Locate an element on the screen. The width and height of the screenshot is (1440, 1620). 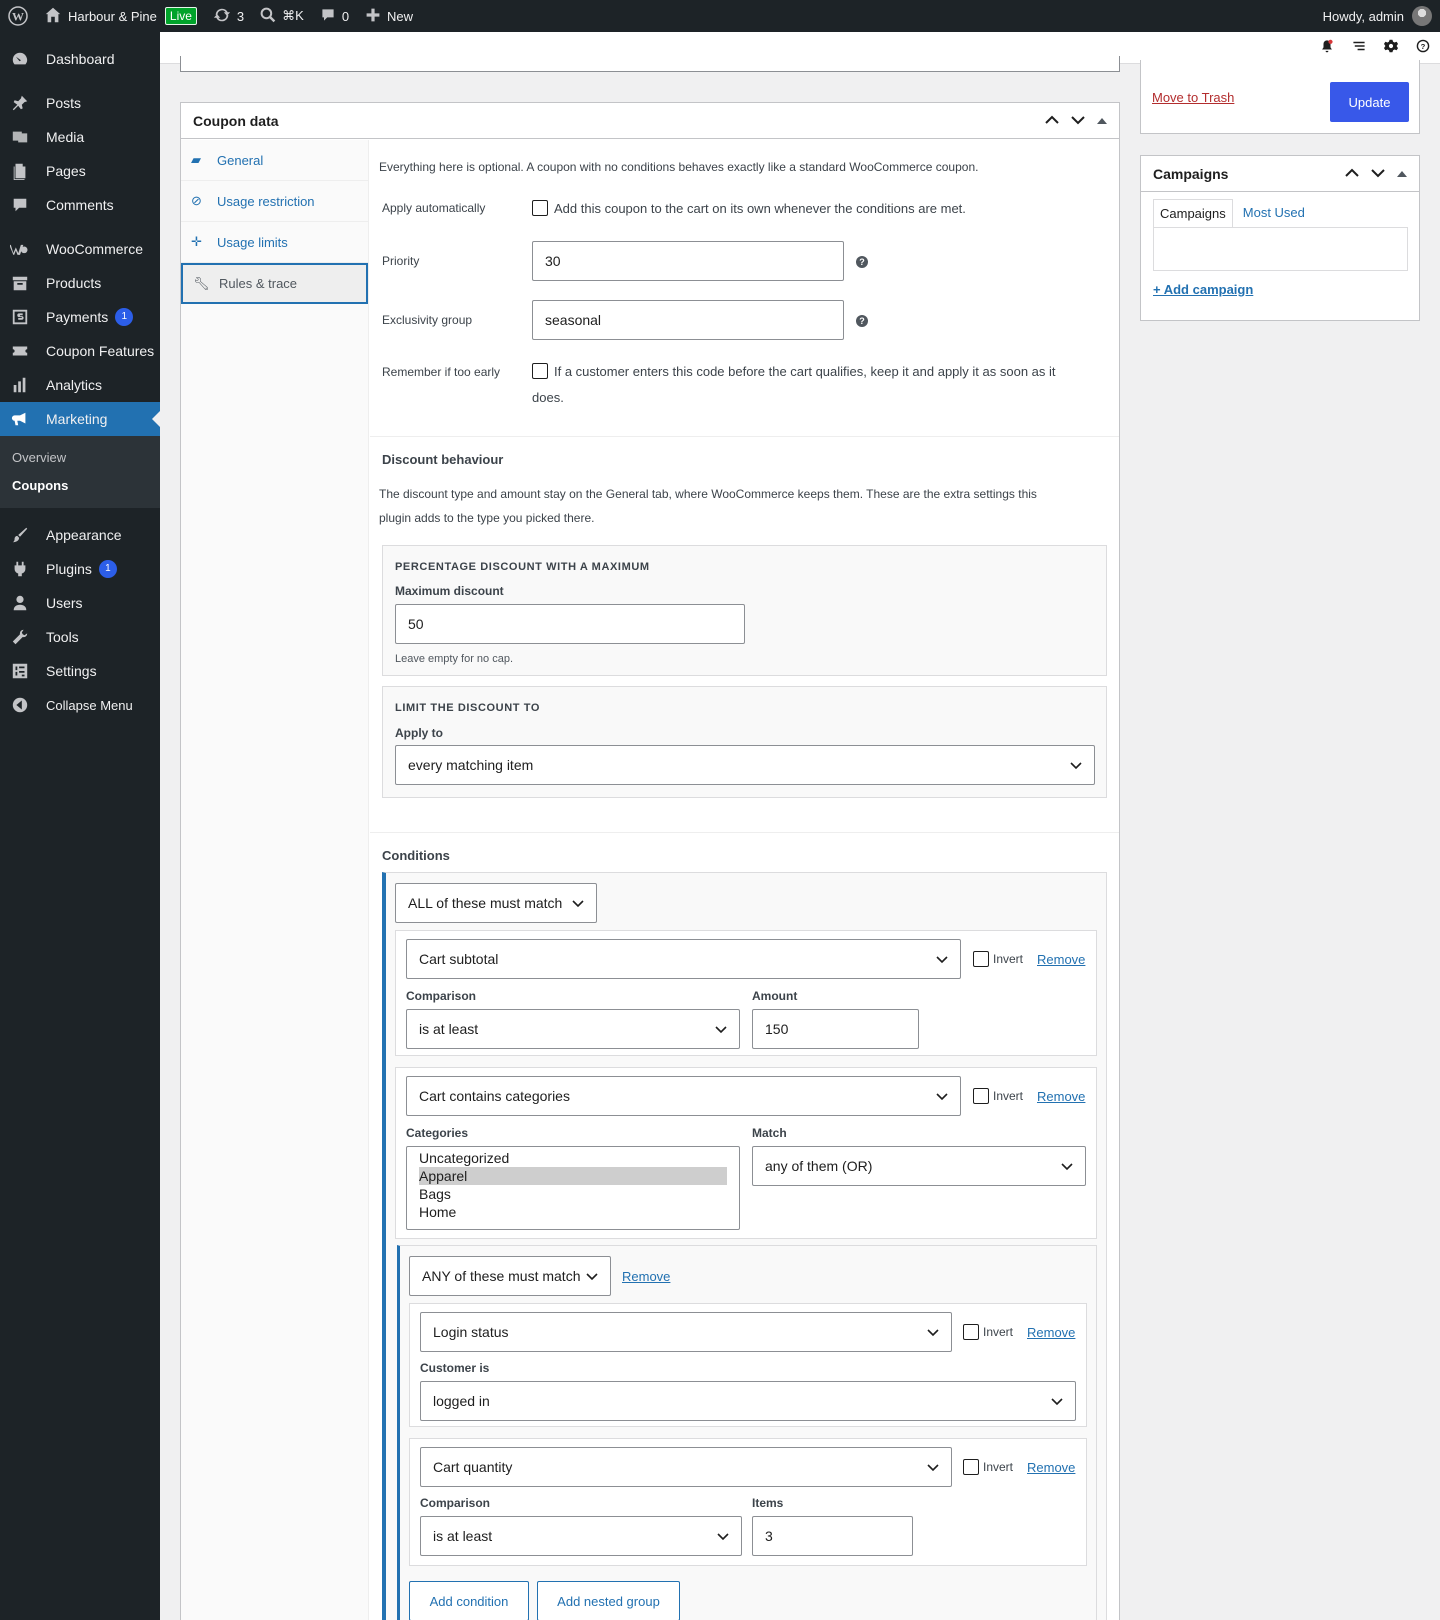
svg-text: W is located at coordinates (18, 17).